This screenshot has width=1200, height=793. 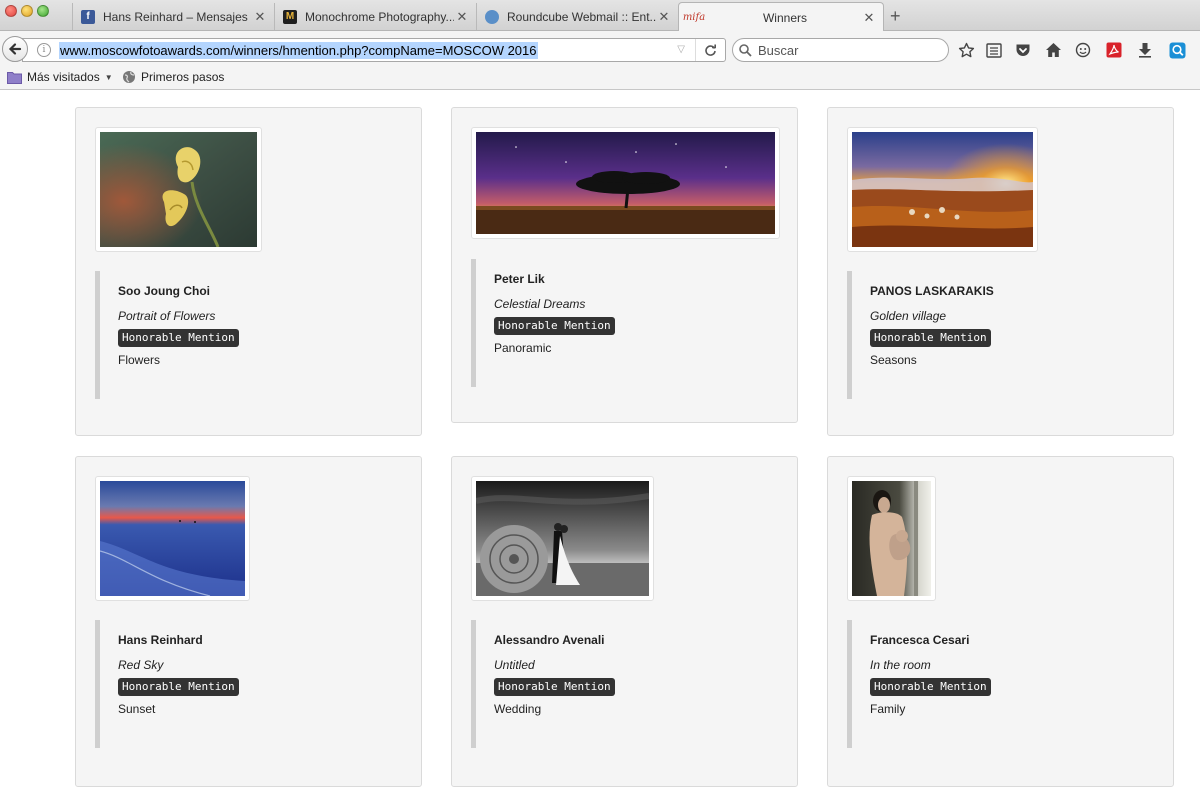 I want to click on bookmark-mas-visitados: Más visitados ▼, so click(x=60, y=77).